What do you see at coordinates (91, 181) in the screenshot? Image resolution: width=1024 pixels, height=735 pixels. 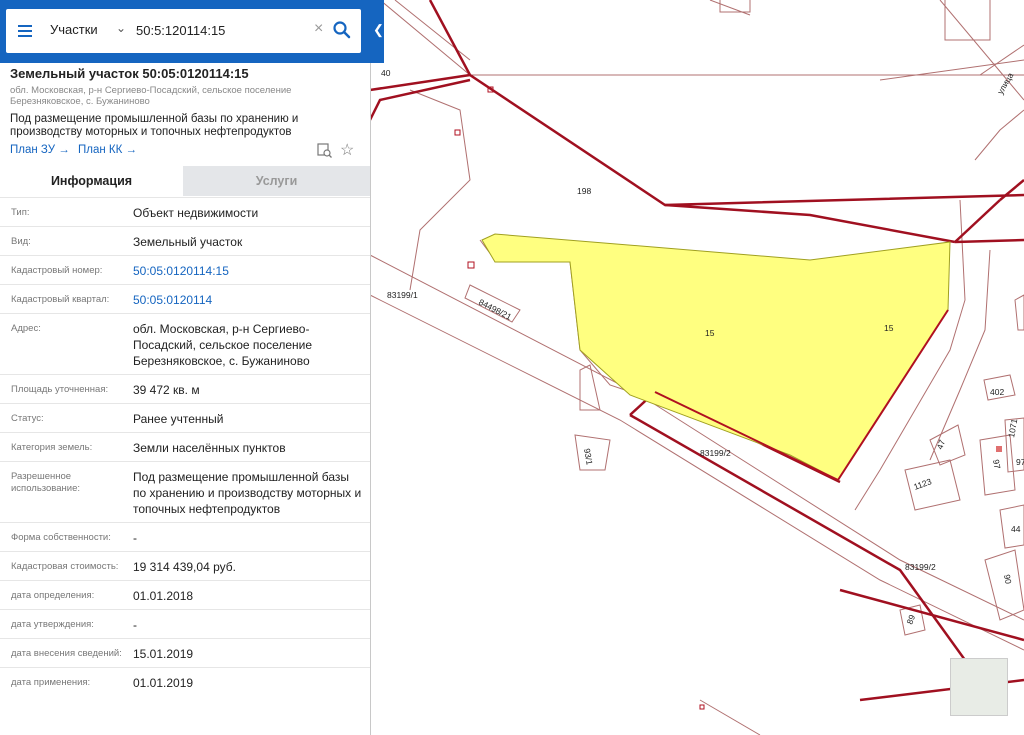 I see `tab-info: Информация` at bounding box center [91, 181].